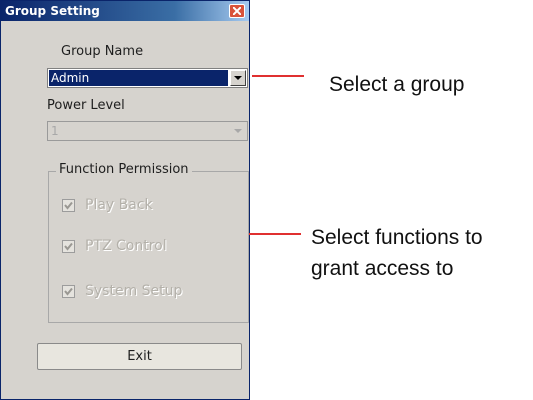 This screenshot has height=400, width=533. I want to click on power-level-dropdown-button, so click(238, 131).